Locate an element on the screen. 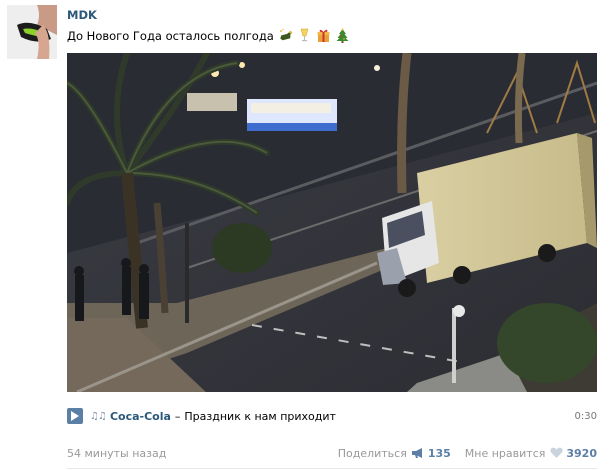 Image resolution: width=616 pixels, height=470 pixels. play-icon is located at coordinates (75, 416).